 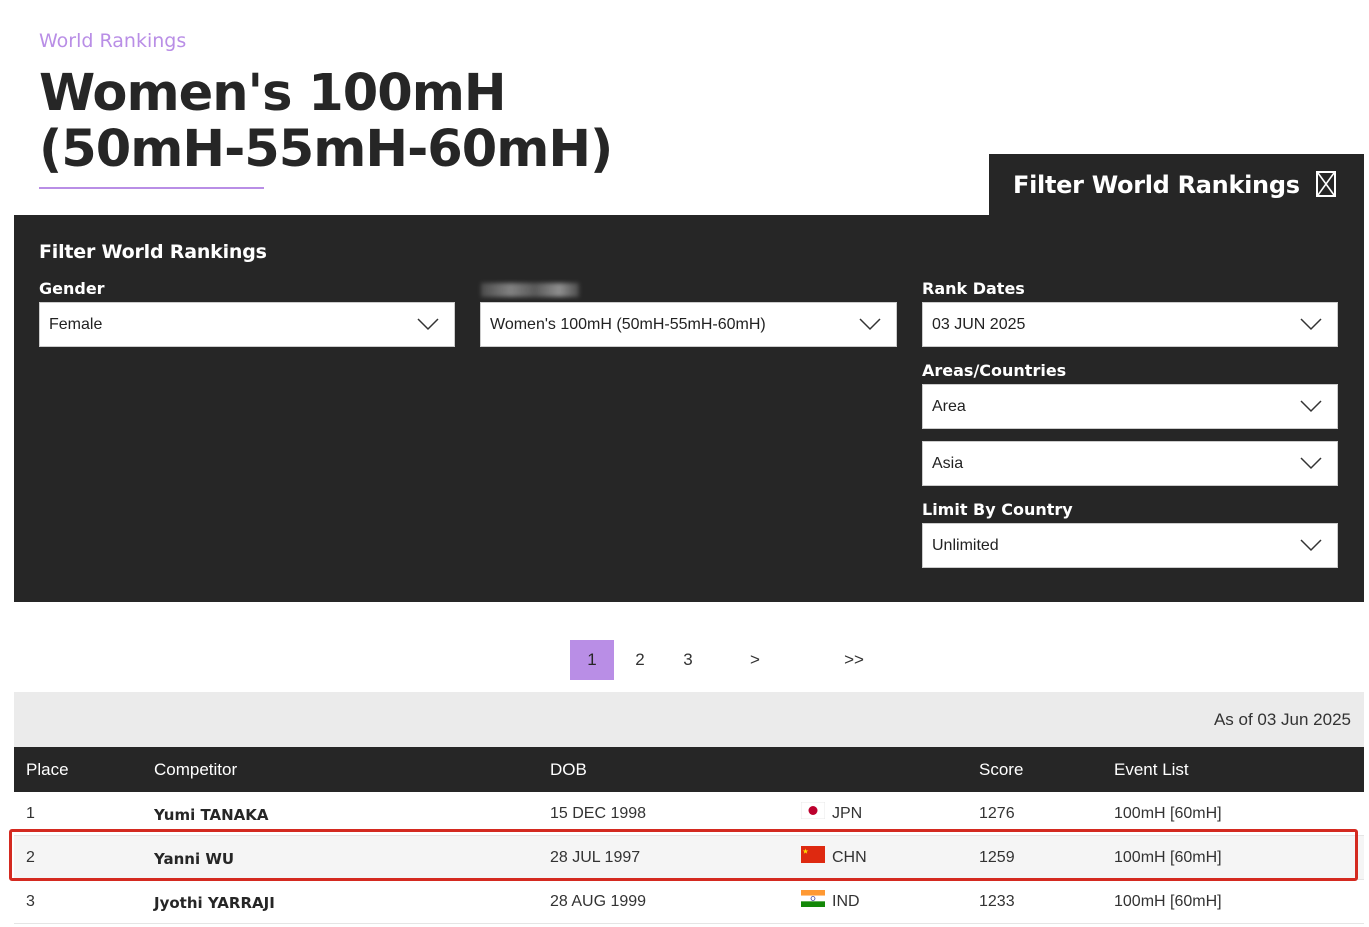 What do you see at coordinates (211, 815) in the screenshot?
I see `competitor-link: Yumi TANAKA` at bounding box center [211, 815].